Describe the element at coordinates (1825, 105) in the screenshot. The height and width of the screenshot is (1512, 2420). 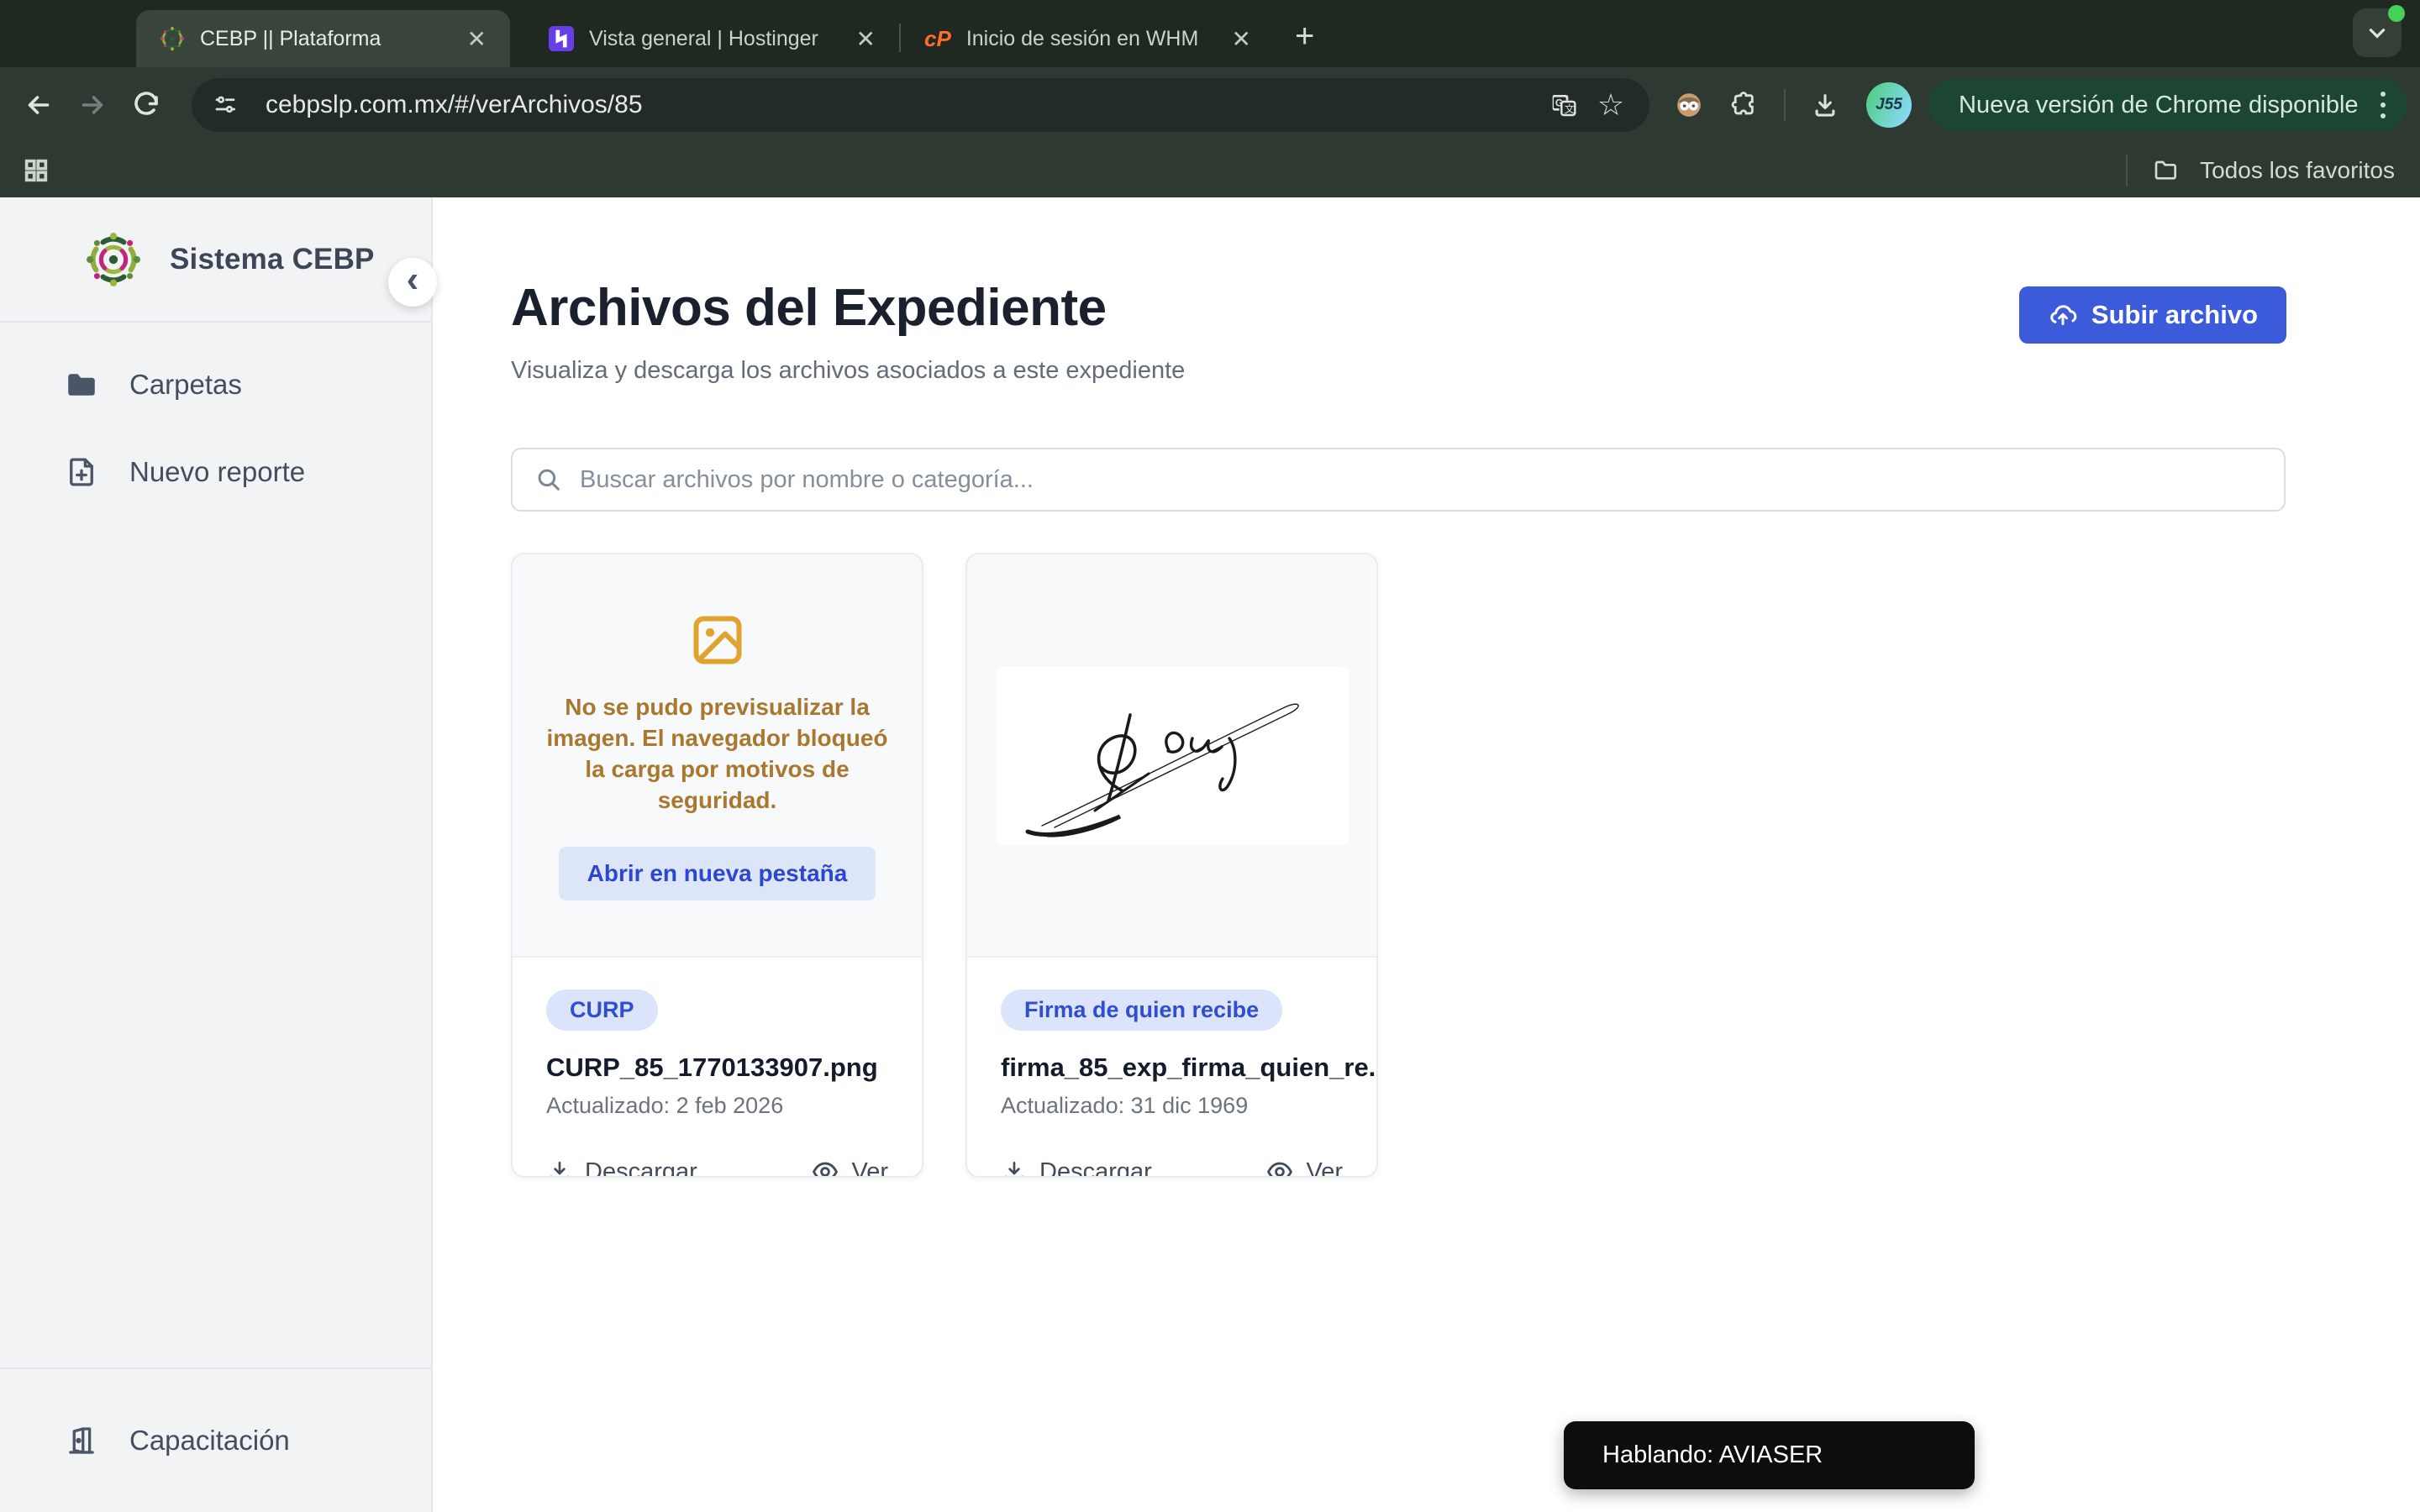
I see `downloads-icon` at that location.